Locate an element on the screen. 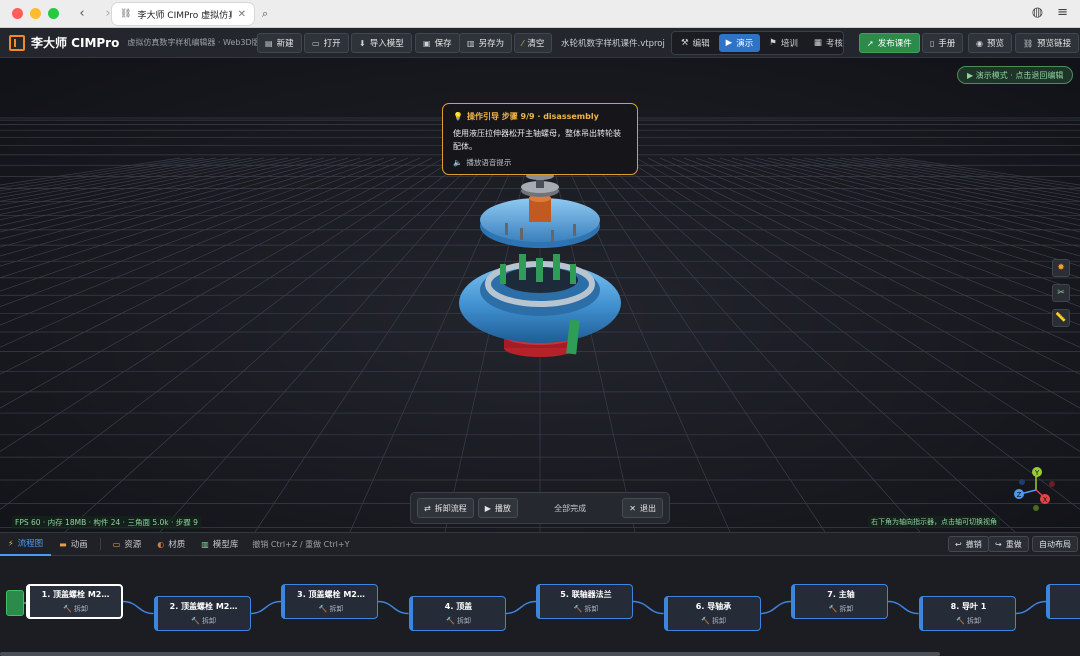  mode-edit-button: ⚒ 编辑 is located at coordinates (695, 43).